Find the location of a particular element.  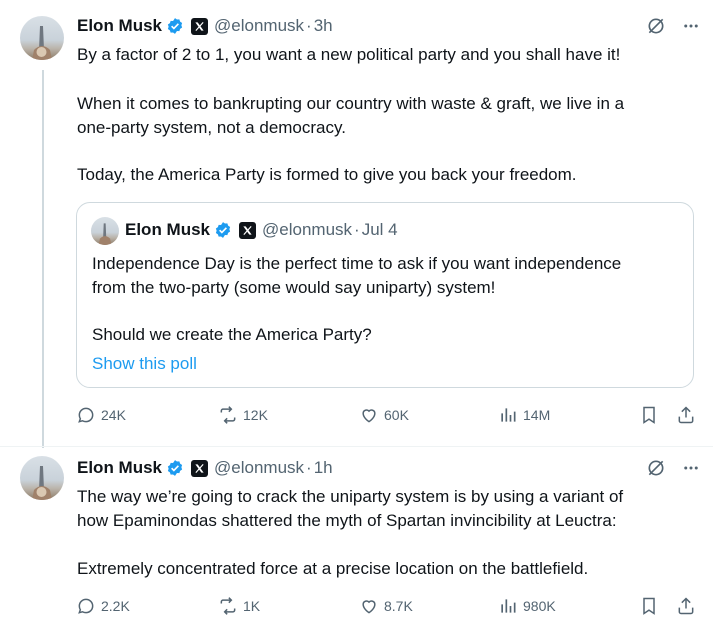

views-button: 14M is located at coordinates (524, 415).